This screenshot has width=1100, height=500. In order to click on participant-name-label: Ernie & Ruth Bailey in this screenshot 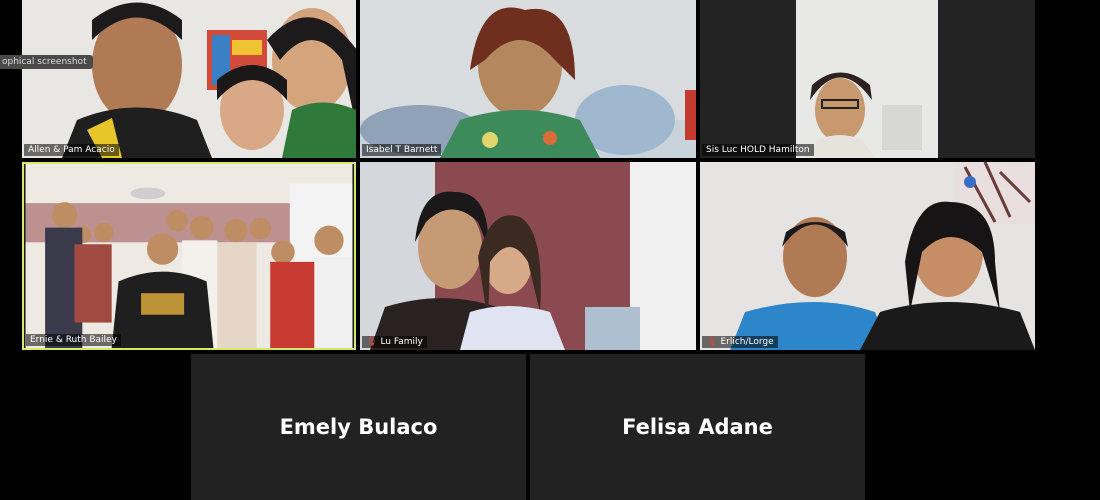, I will do `click(73, 340)`.